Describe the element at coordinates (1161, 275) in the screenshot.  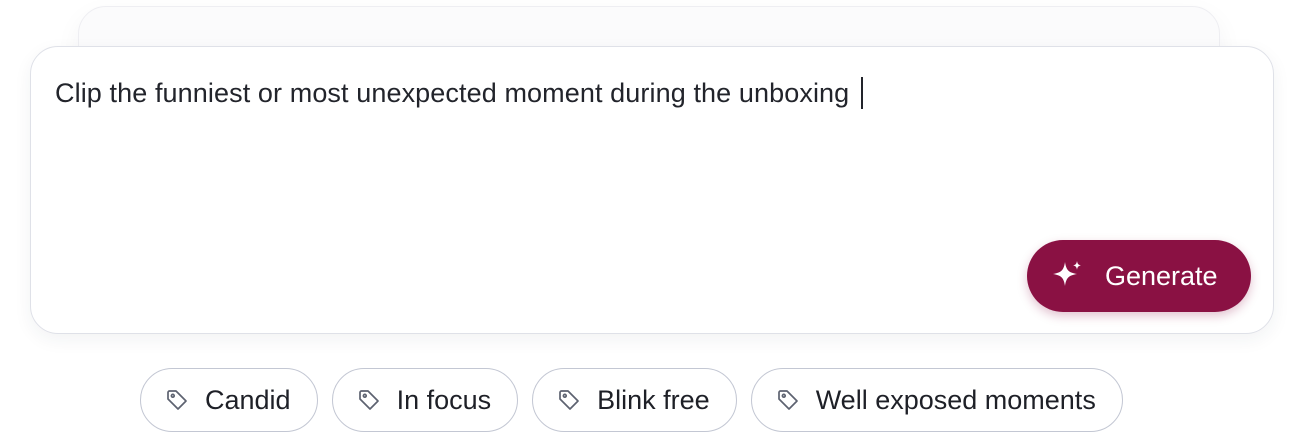
I see `generate-button-label: Generate` at that location.